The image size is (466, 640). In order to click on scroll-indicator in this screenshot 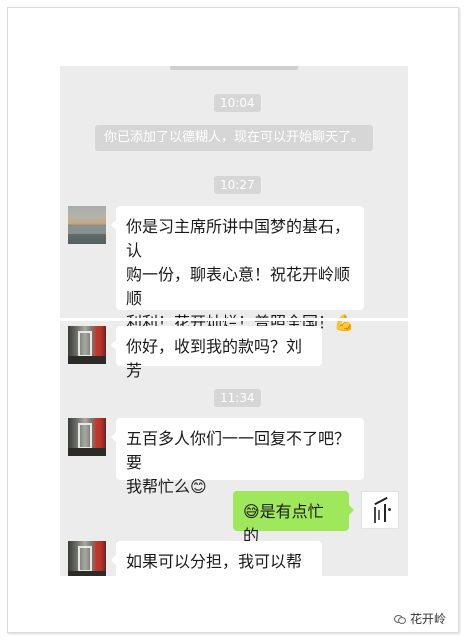, I will do `click(234, 68)`.